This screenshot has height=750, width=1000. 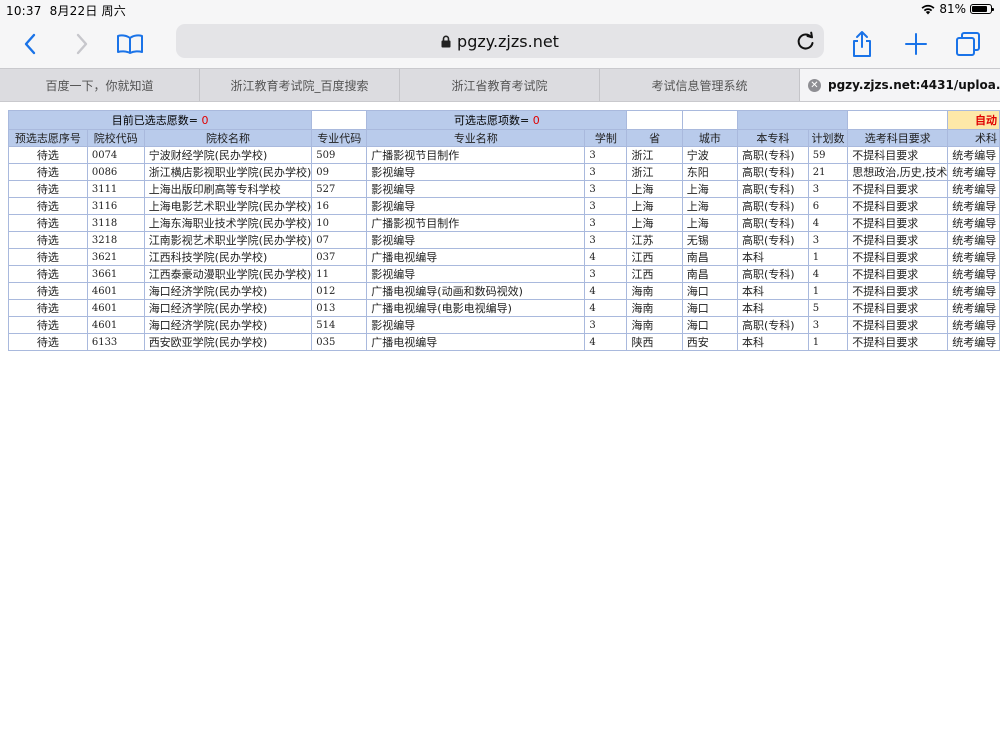 What do you see at coordinates (476, 308) in the screenshot?
I see `cell-major-name: 广播电视编导(电影电视编导)` at bounding box center [476, 308].